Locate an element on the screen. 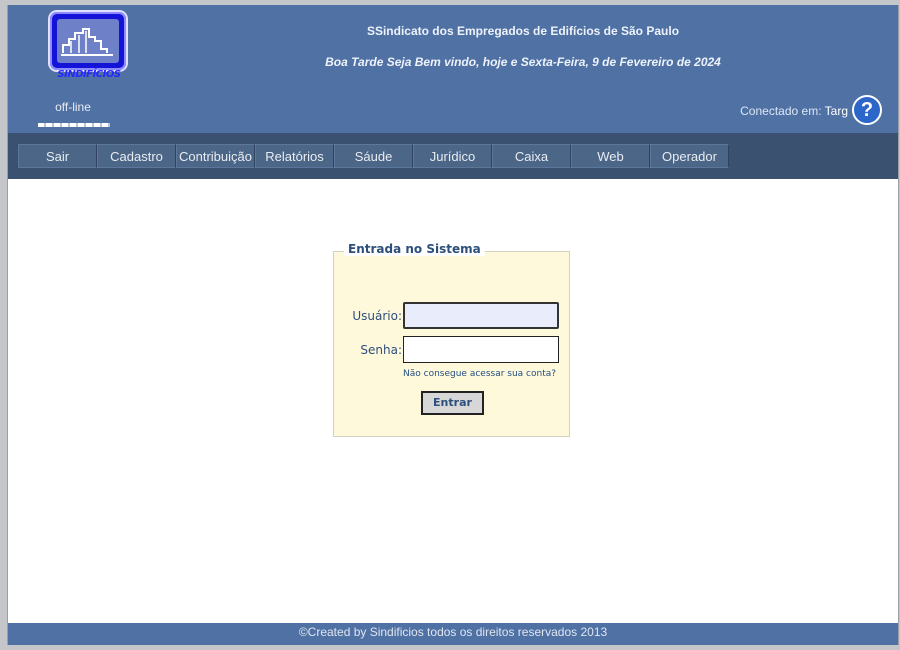 The width and height of the screenshot is (900, 650). menu-item-web: Web is located at coordinates (610, 156).